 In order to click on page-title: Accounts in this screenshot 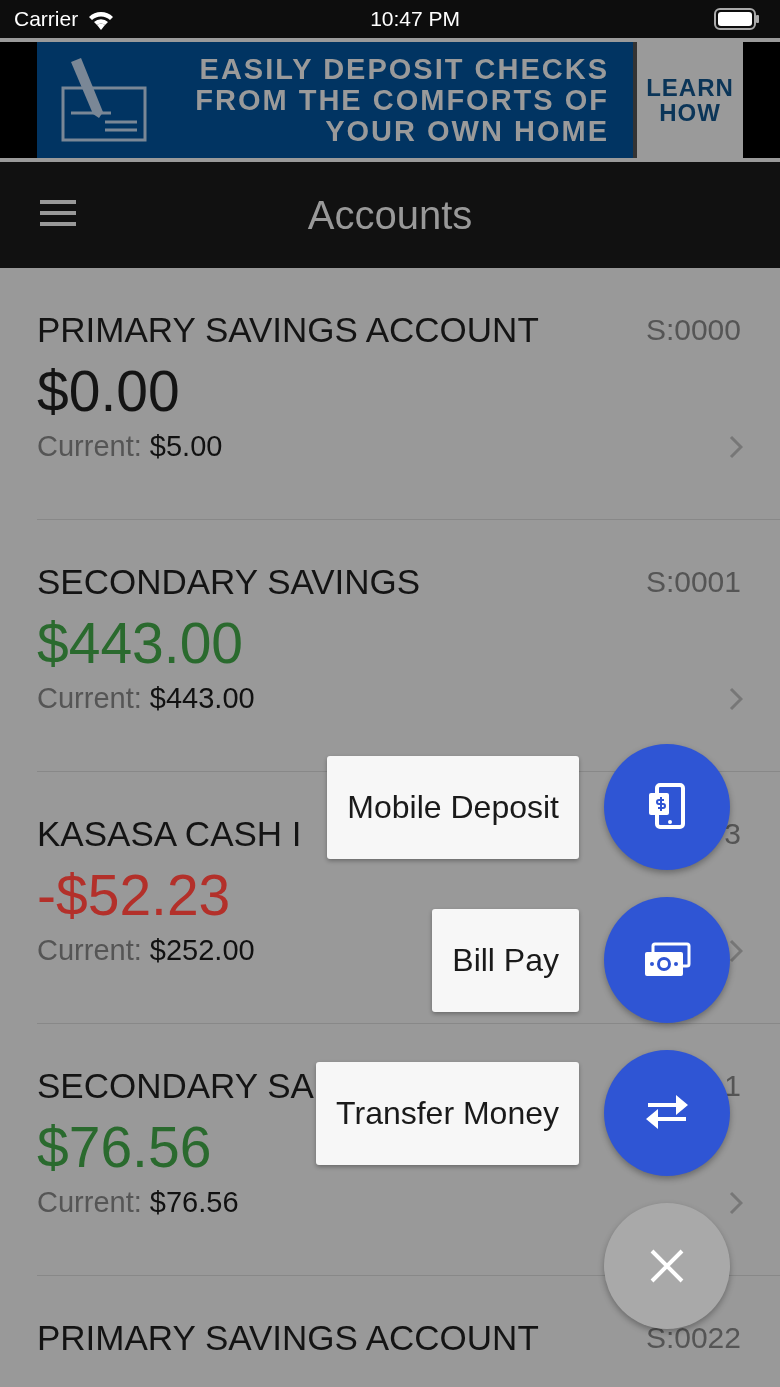, I will do `click(390, 215)`.